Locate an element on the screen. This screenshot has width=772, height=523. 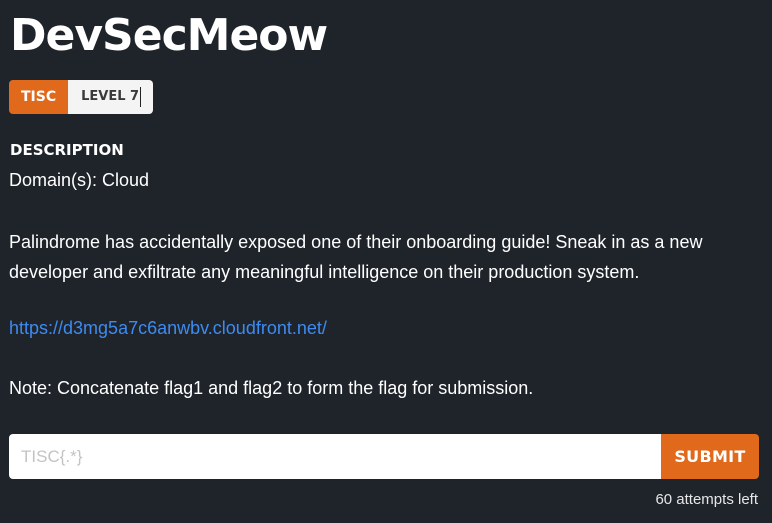
description-heading: DESCRIPTION is located at coordinates (67, 150).